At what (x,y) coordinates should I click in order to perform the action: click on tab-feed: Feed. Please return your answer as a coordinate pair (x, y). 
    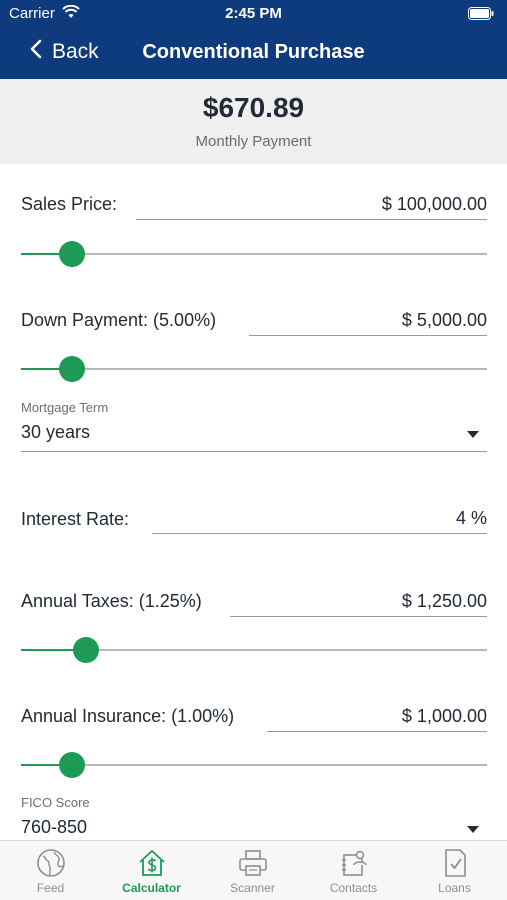
    Looking at the image, I should click on (50, 870).